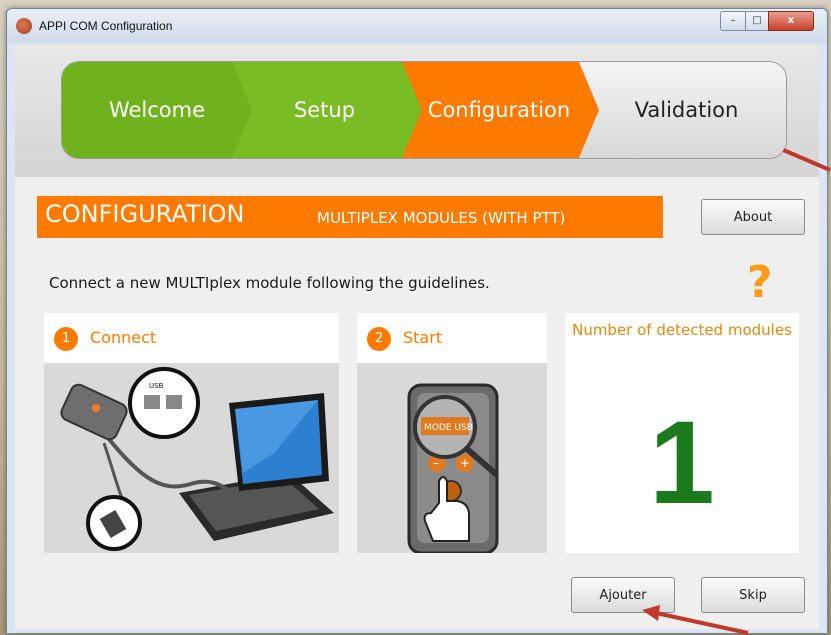 Image resolution: width=831 pixels, height=635 pixels. Describe the element at coordinates (760, 282) in the screenshot. I see `help-icon: ?` at that location.